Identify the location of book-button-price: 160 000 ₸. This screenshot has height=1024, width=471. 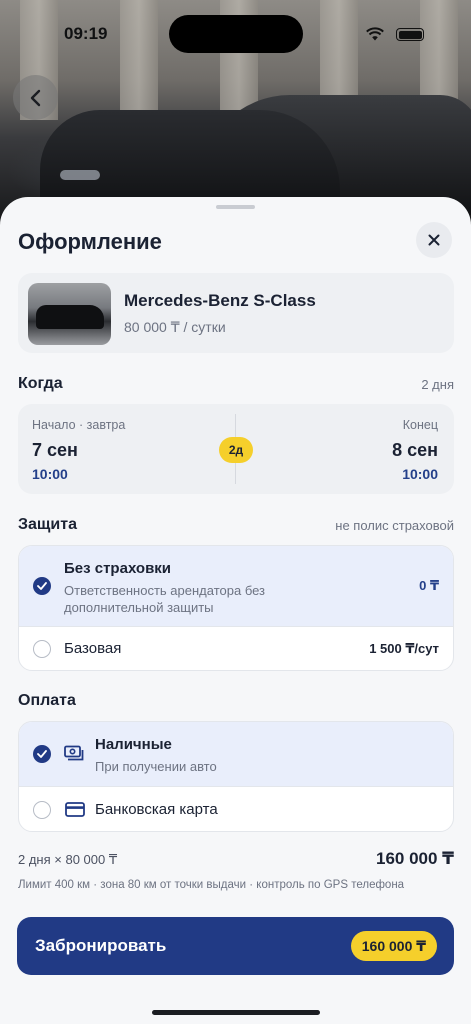
(393, 946).